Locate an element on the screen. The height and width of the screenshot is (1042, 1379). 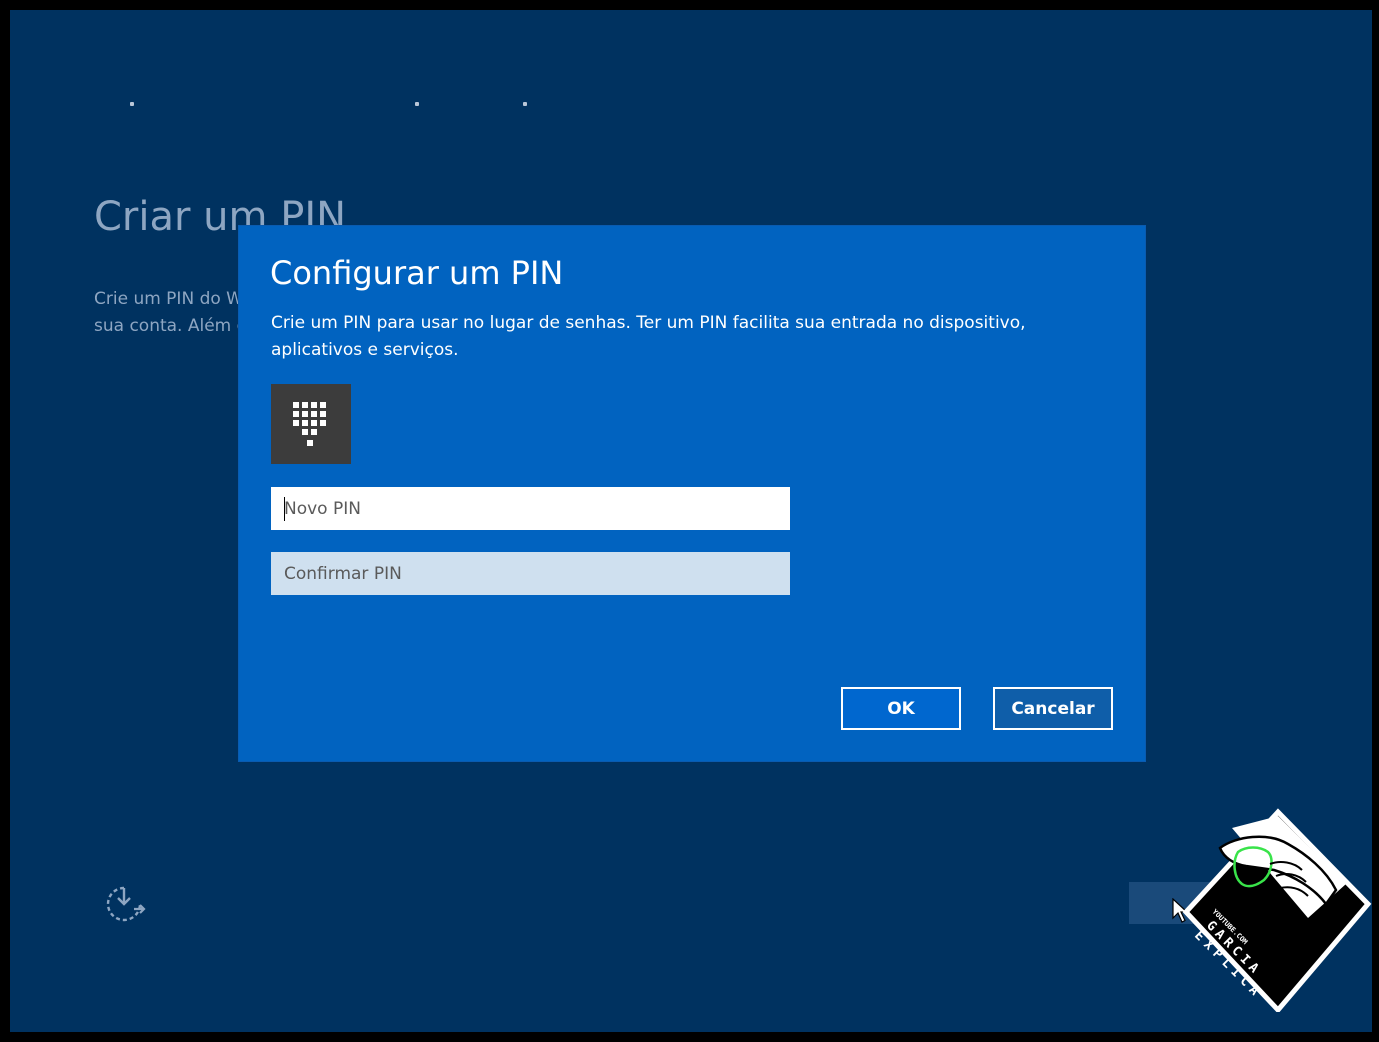
ok-button: OK is located at coordinates (901, 708).